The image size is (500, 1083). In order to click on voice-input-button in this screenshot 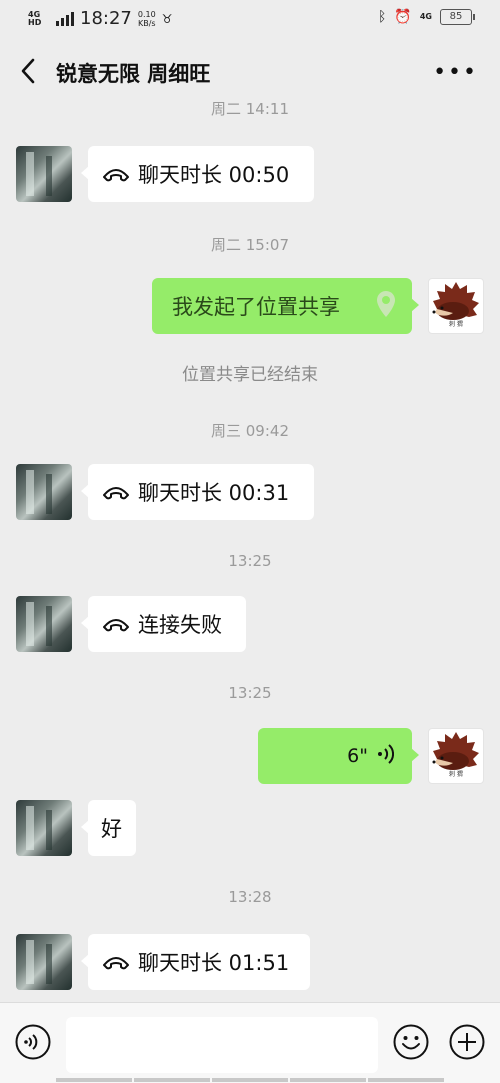, I will do `click(33, 1042)`.